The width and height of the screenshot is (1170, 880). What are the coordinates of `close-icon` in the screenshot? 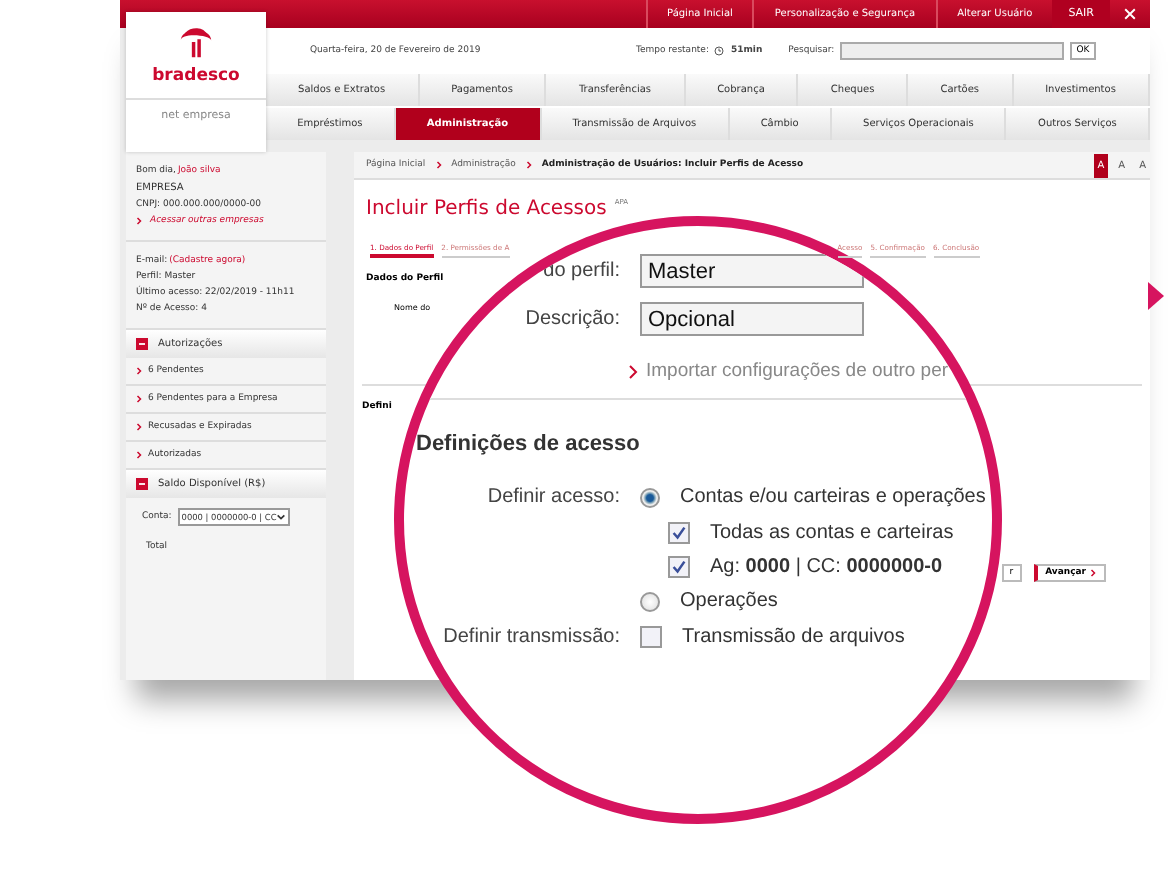 It's located at (1130, 14).